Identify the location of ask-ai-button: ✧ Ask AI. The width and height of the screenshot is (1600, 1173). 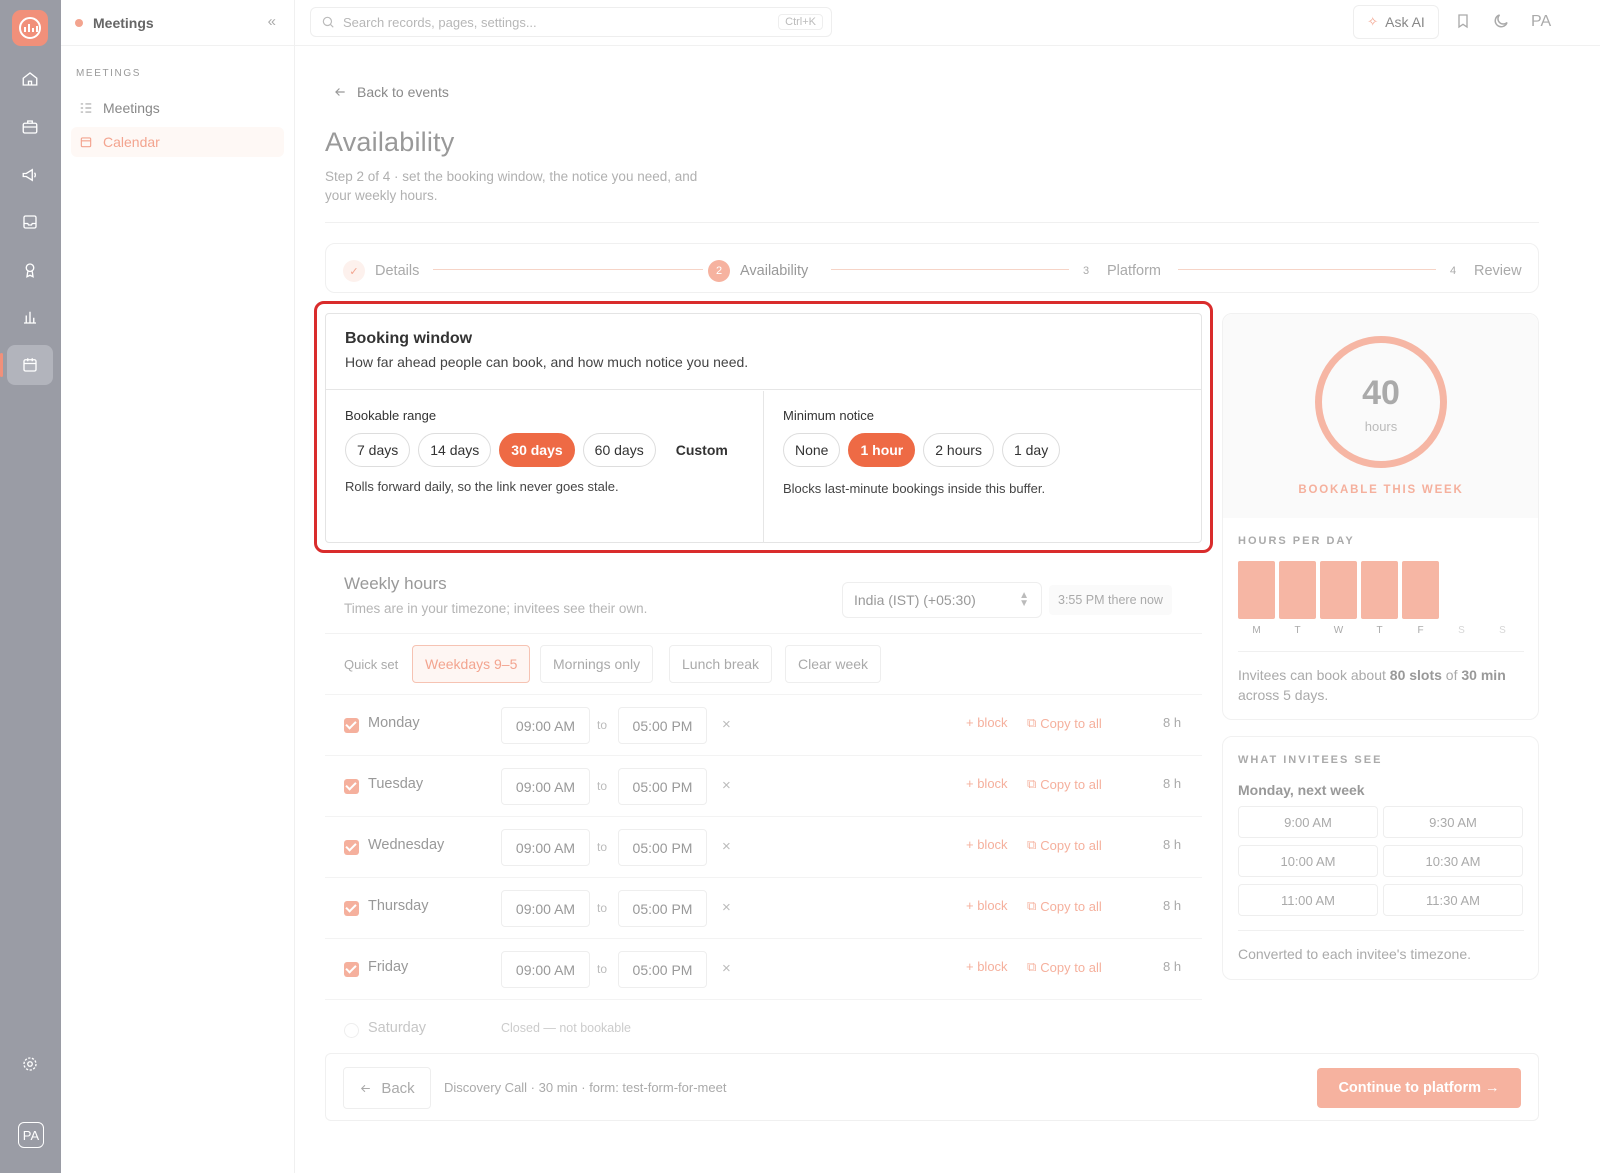
(1396, 22).